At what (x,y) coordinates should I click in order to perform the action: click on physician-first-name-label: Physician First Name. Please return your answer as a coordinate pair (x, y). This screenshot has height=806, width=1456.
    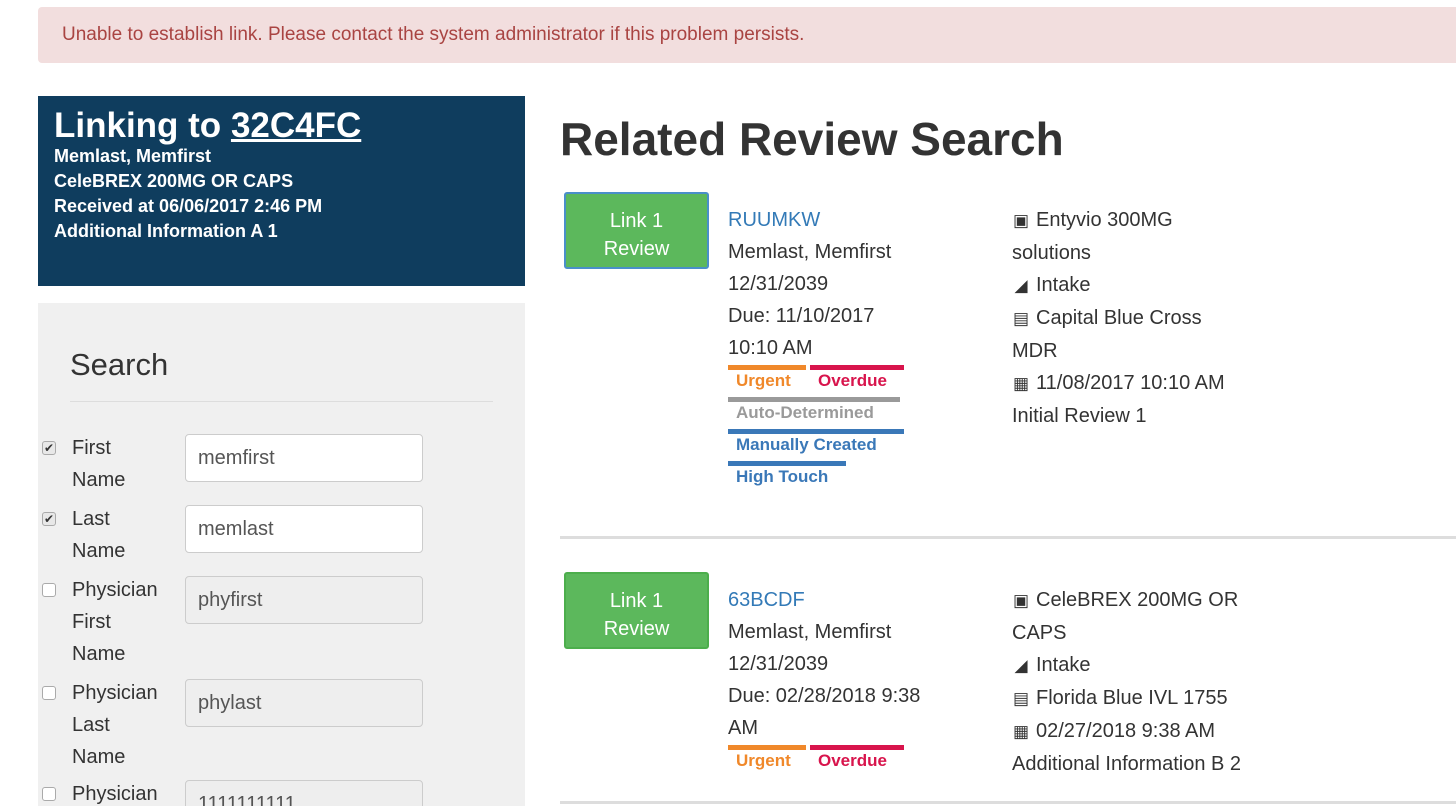
    Looking at the image, I should click on (115, 622).